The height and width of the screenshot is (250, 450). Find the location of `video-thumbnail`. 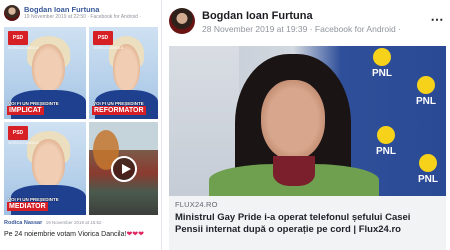

video-thumbnail is located at coordinates (123, 168).